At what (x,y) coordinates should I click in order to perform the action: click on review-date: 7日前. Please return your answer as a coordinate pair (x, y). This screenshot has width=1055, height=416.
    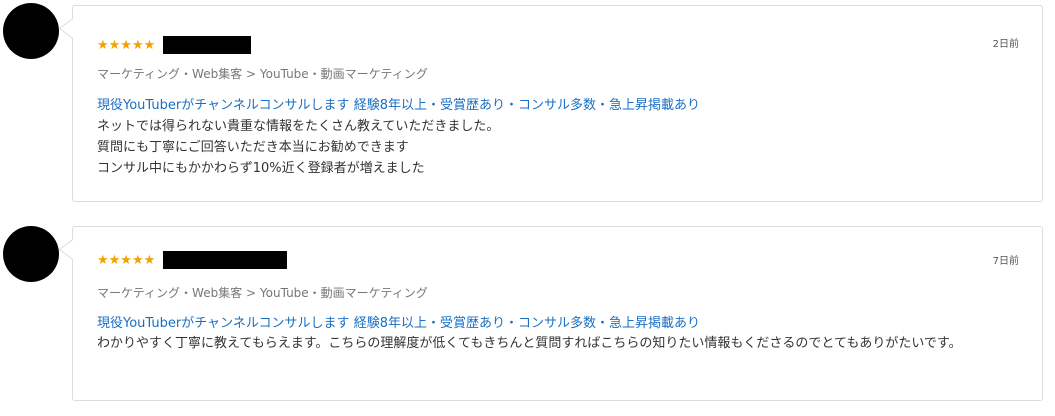
    Looking at the image, I should click on (1005, 261).